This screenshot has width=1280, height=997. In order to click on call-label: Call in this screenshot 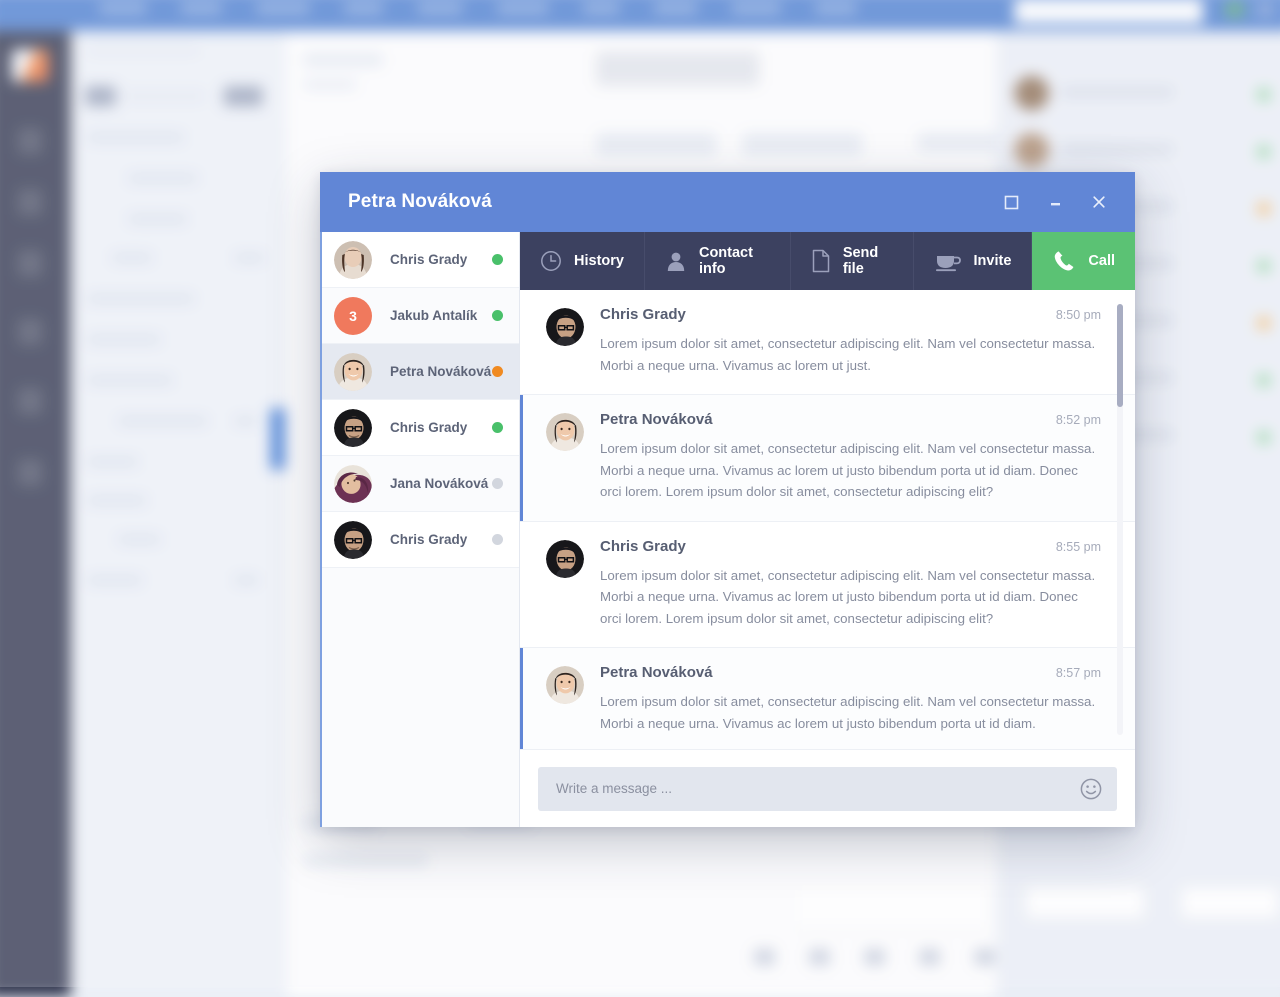, I will do `click(1101, 261)`.